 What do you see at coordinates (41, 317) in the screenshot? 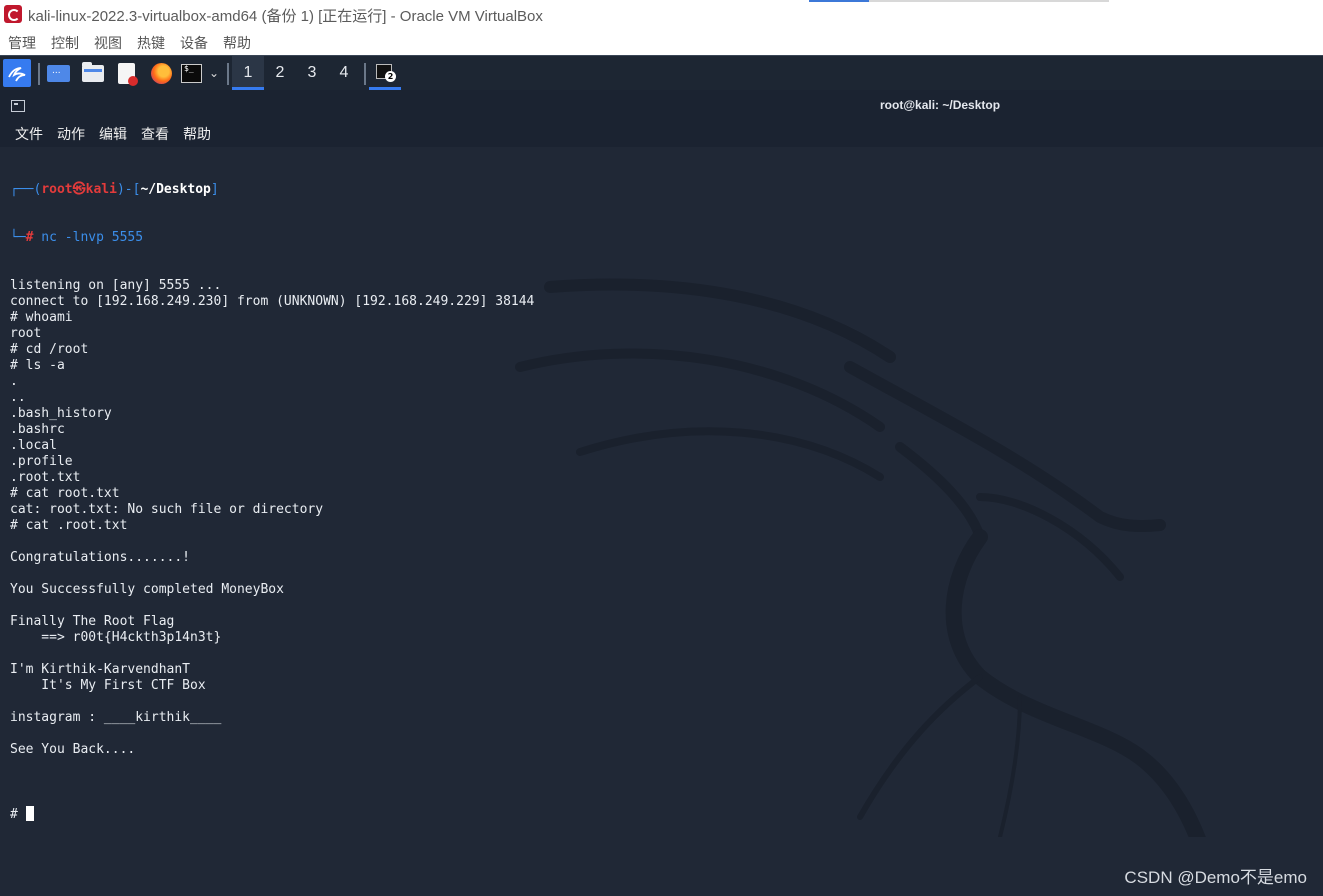
I see `output-line: # whoami` at bounding box center [41, 317].